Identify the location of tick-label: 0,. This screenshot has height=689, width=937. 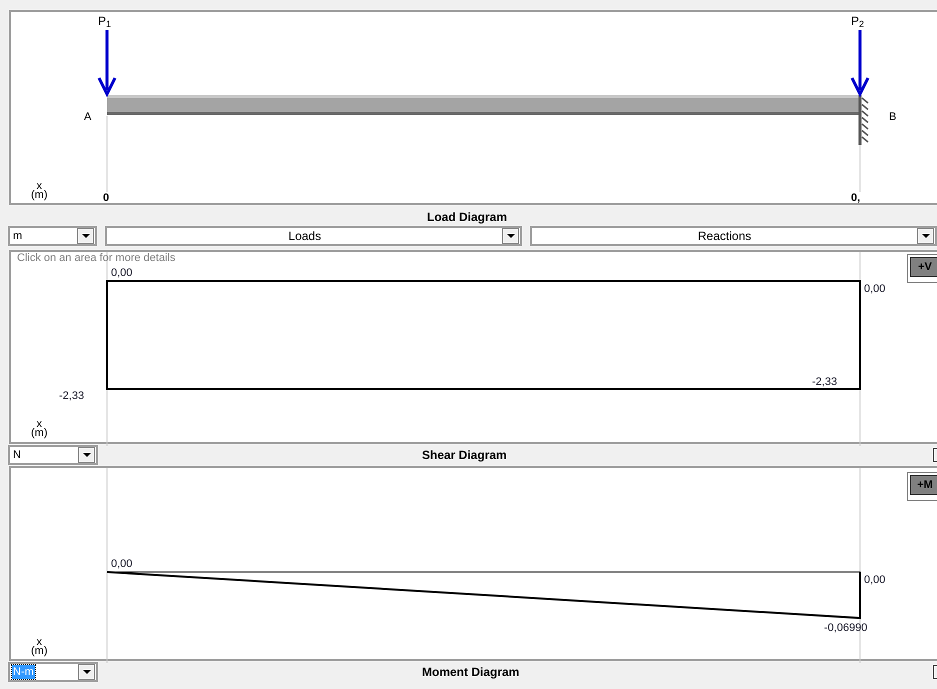
(855, 198).